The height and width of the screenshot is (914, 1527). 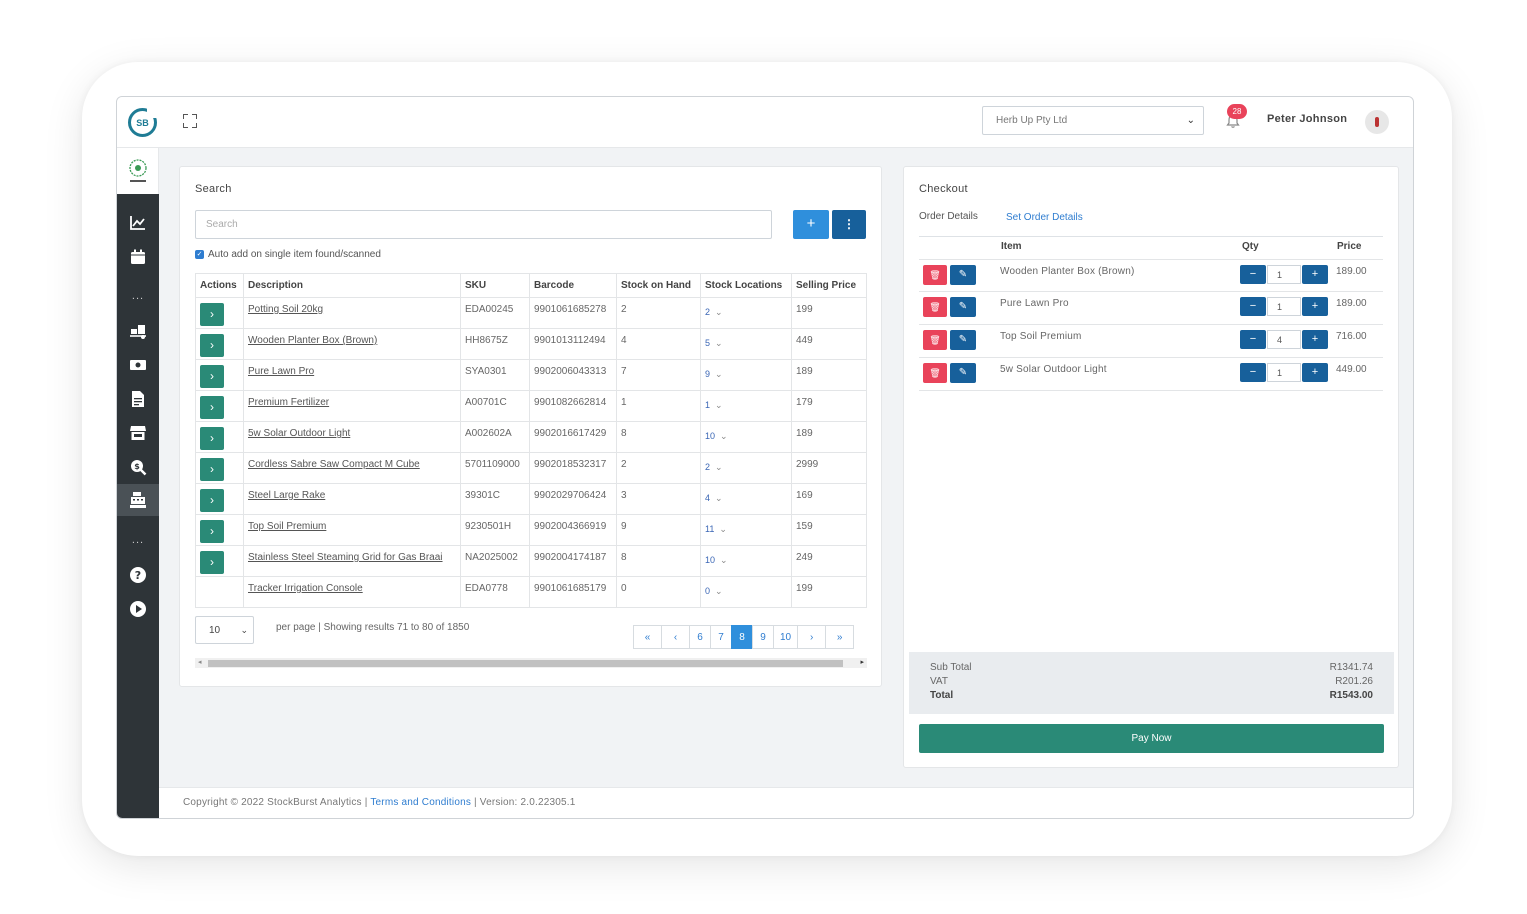 What do you see at coordinates (1151, 308) in the screenshot?
I see `cart-row: 🗑 ✎ Pure Lawn Pro − 1 + 189.00` at bounding box center [1151, 308].